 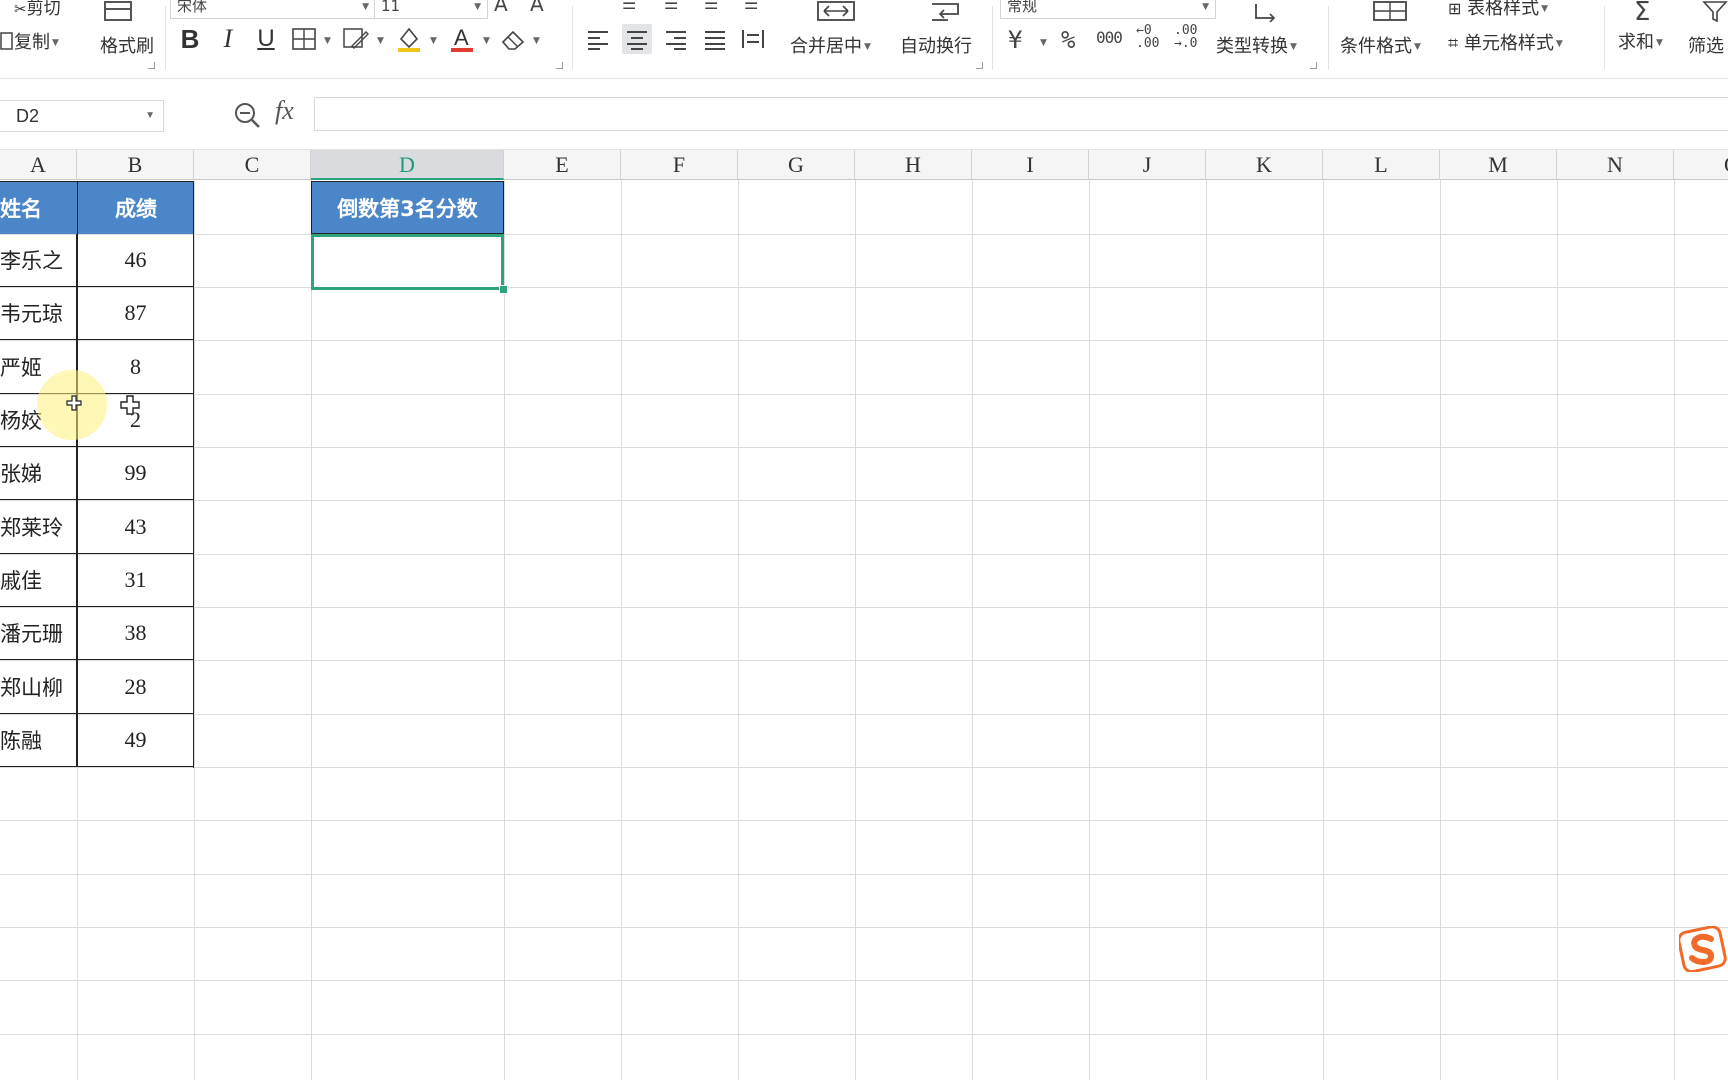 I want to click on column-header: K, so click(x=1264, y=165).